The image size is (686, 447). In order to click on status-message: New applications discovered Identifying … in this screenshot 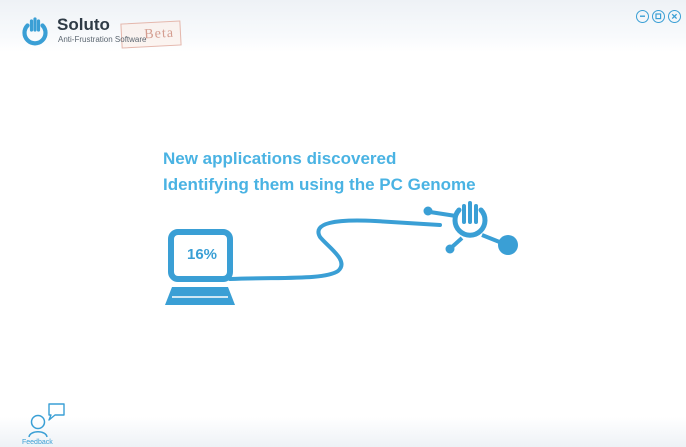, I will do `click(319, 172)`.